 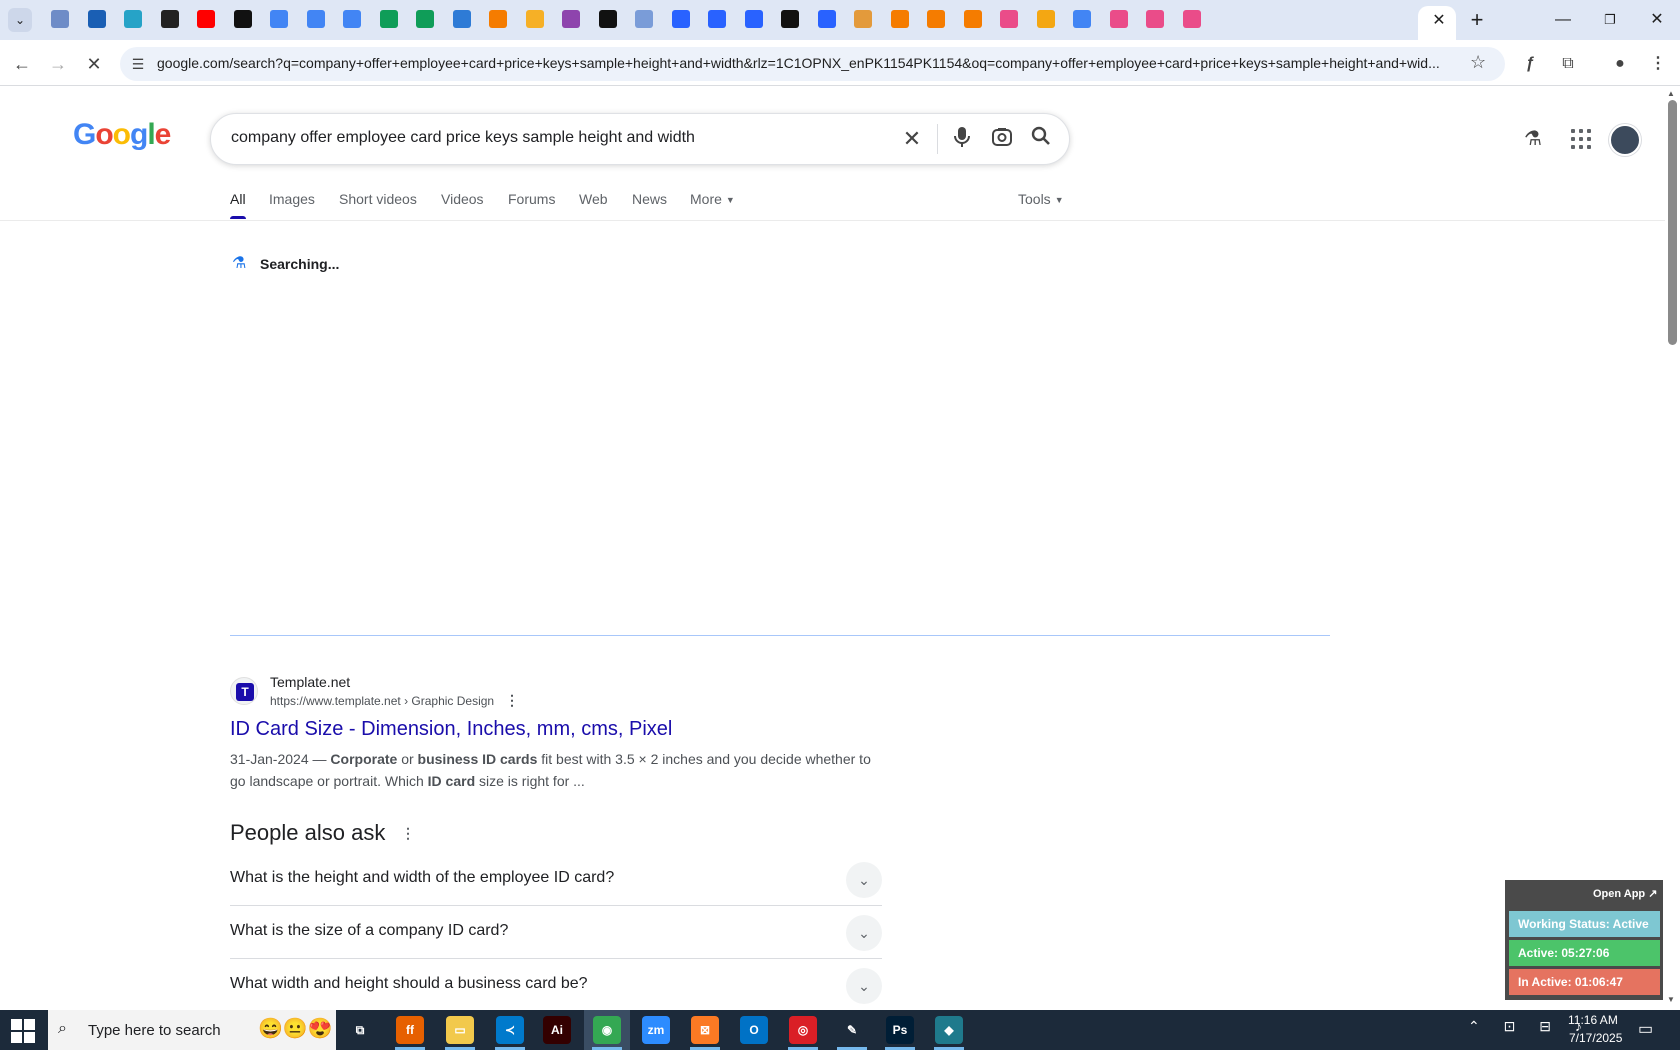 I want to click on restore-icon: ❐, so click(x=1610, y=20).